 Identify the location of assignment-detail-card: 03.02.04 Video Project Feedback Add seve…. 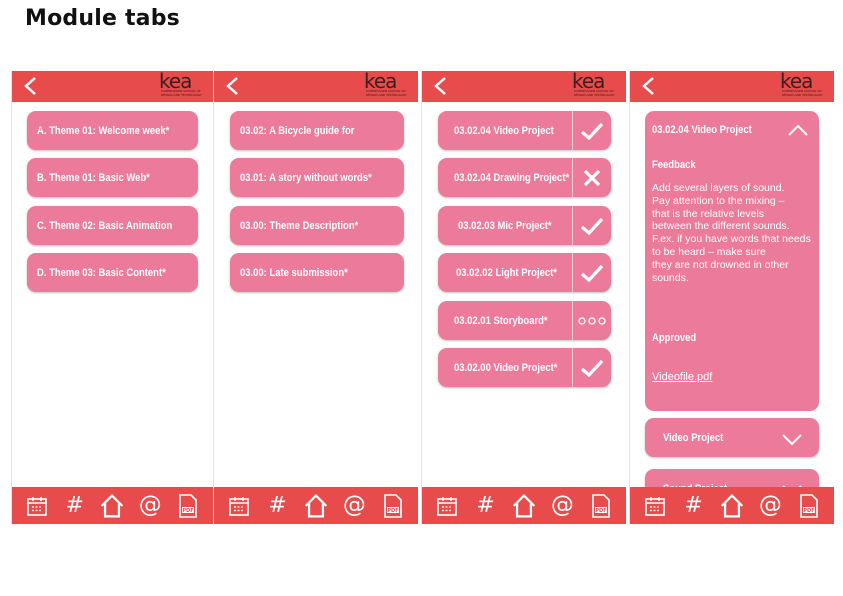
(732, 261).